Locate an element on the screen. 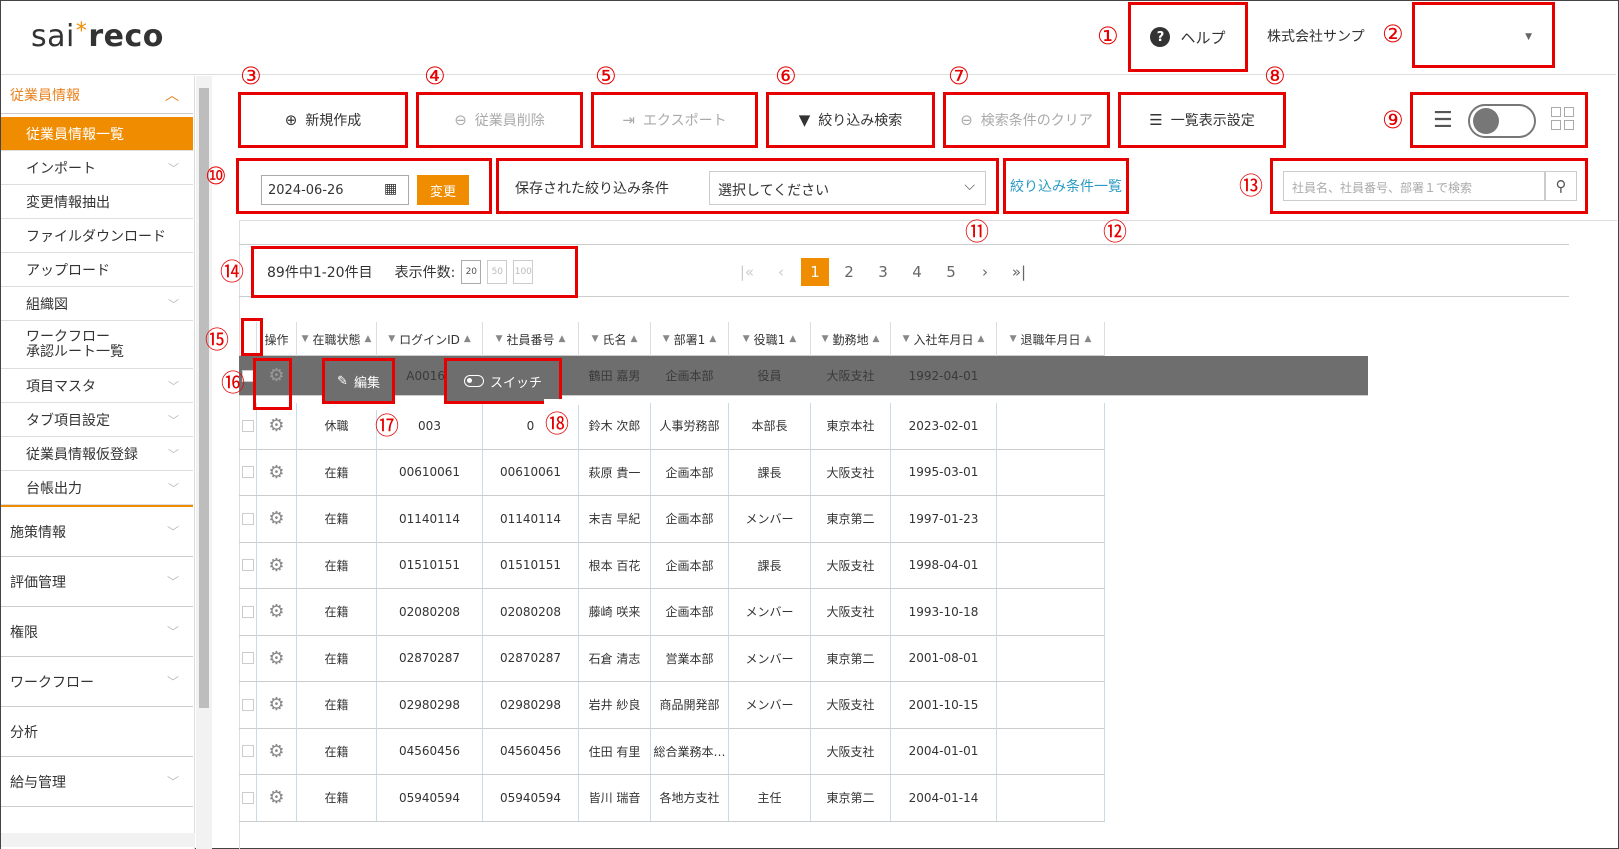  page-1: 1 is located at coordinates (815, 272).